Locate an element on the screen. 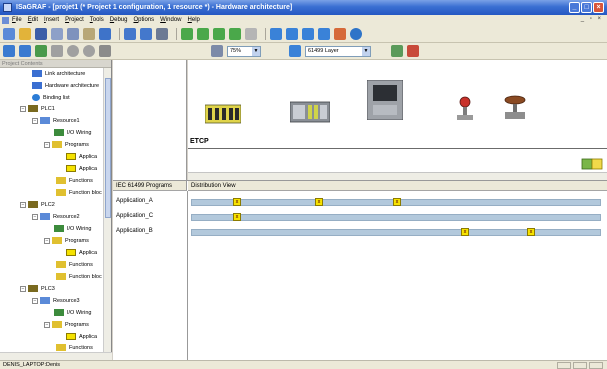  build-all-icon is located at coordinates (219, 33).